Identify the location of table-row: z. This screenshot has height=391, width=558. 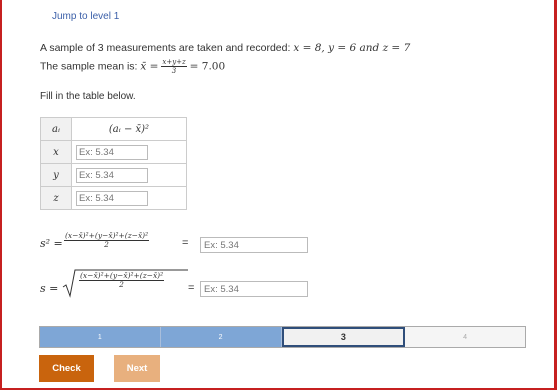
(113, 198).